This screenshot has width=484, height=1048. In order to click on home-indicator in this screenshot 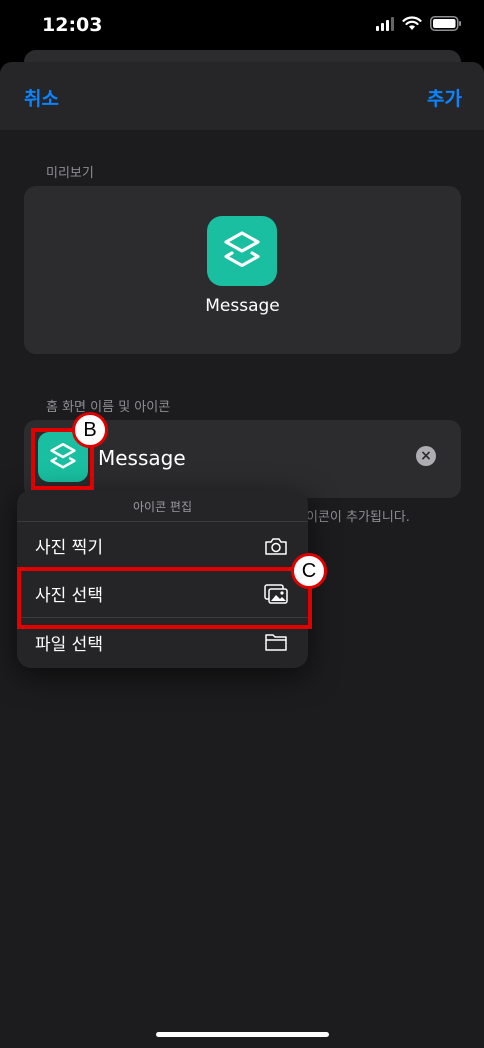, I will do `click(242, 1034)`.